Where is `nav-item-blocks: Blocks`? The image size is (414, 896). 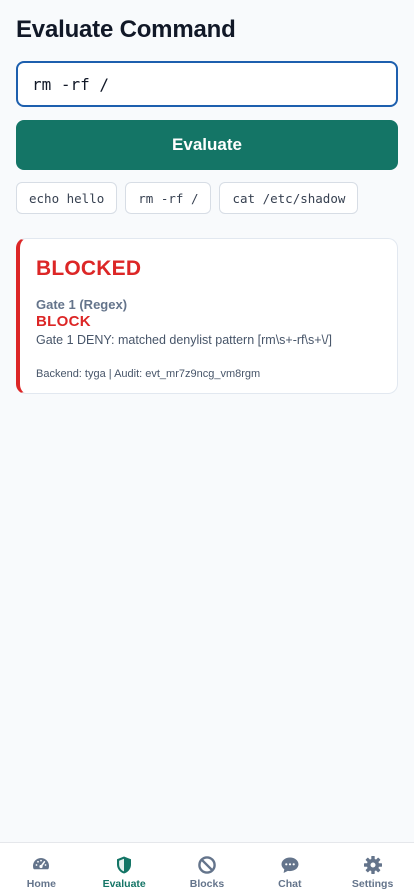
nav-item-blocks: Blocks is located at coordinates (207, 866).